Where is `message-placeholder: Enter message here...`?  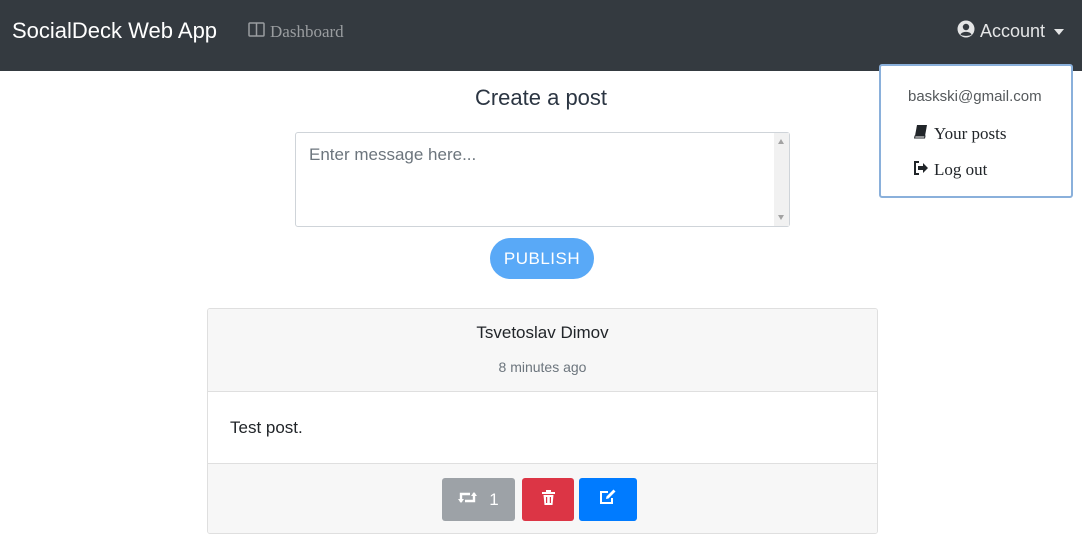
message-placeholder: Enter message here... is located at coordinates (393, 154).